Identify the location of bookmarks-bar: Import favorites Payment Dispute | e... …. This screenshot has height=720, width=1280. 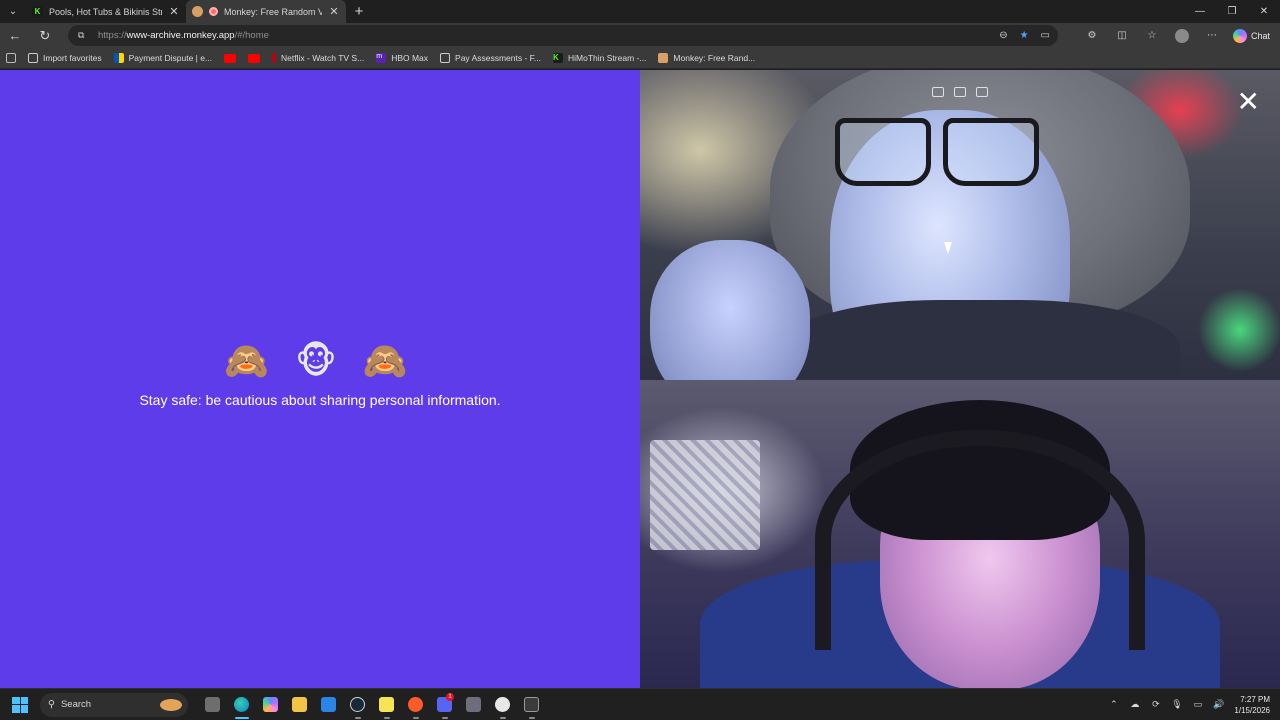
(640, 58).